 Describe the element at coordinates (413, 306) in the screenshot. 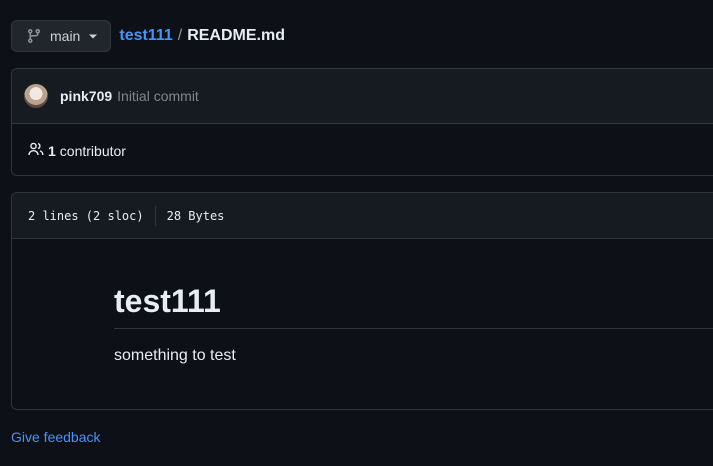

I see `readme-heading: test111` at that location.